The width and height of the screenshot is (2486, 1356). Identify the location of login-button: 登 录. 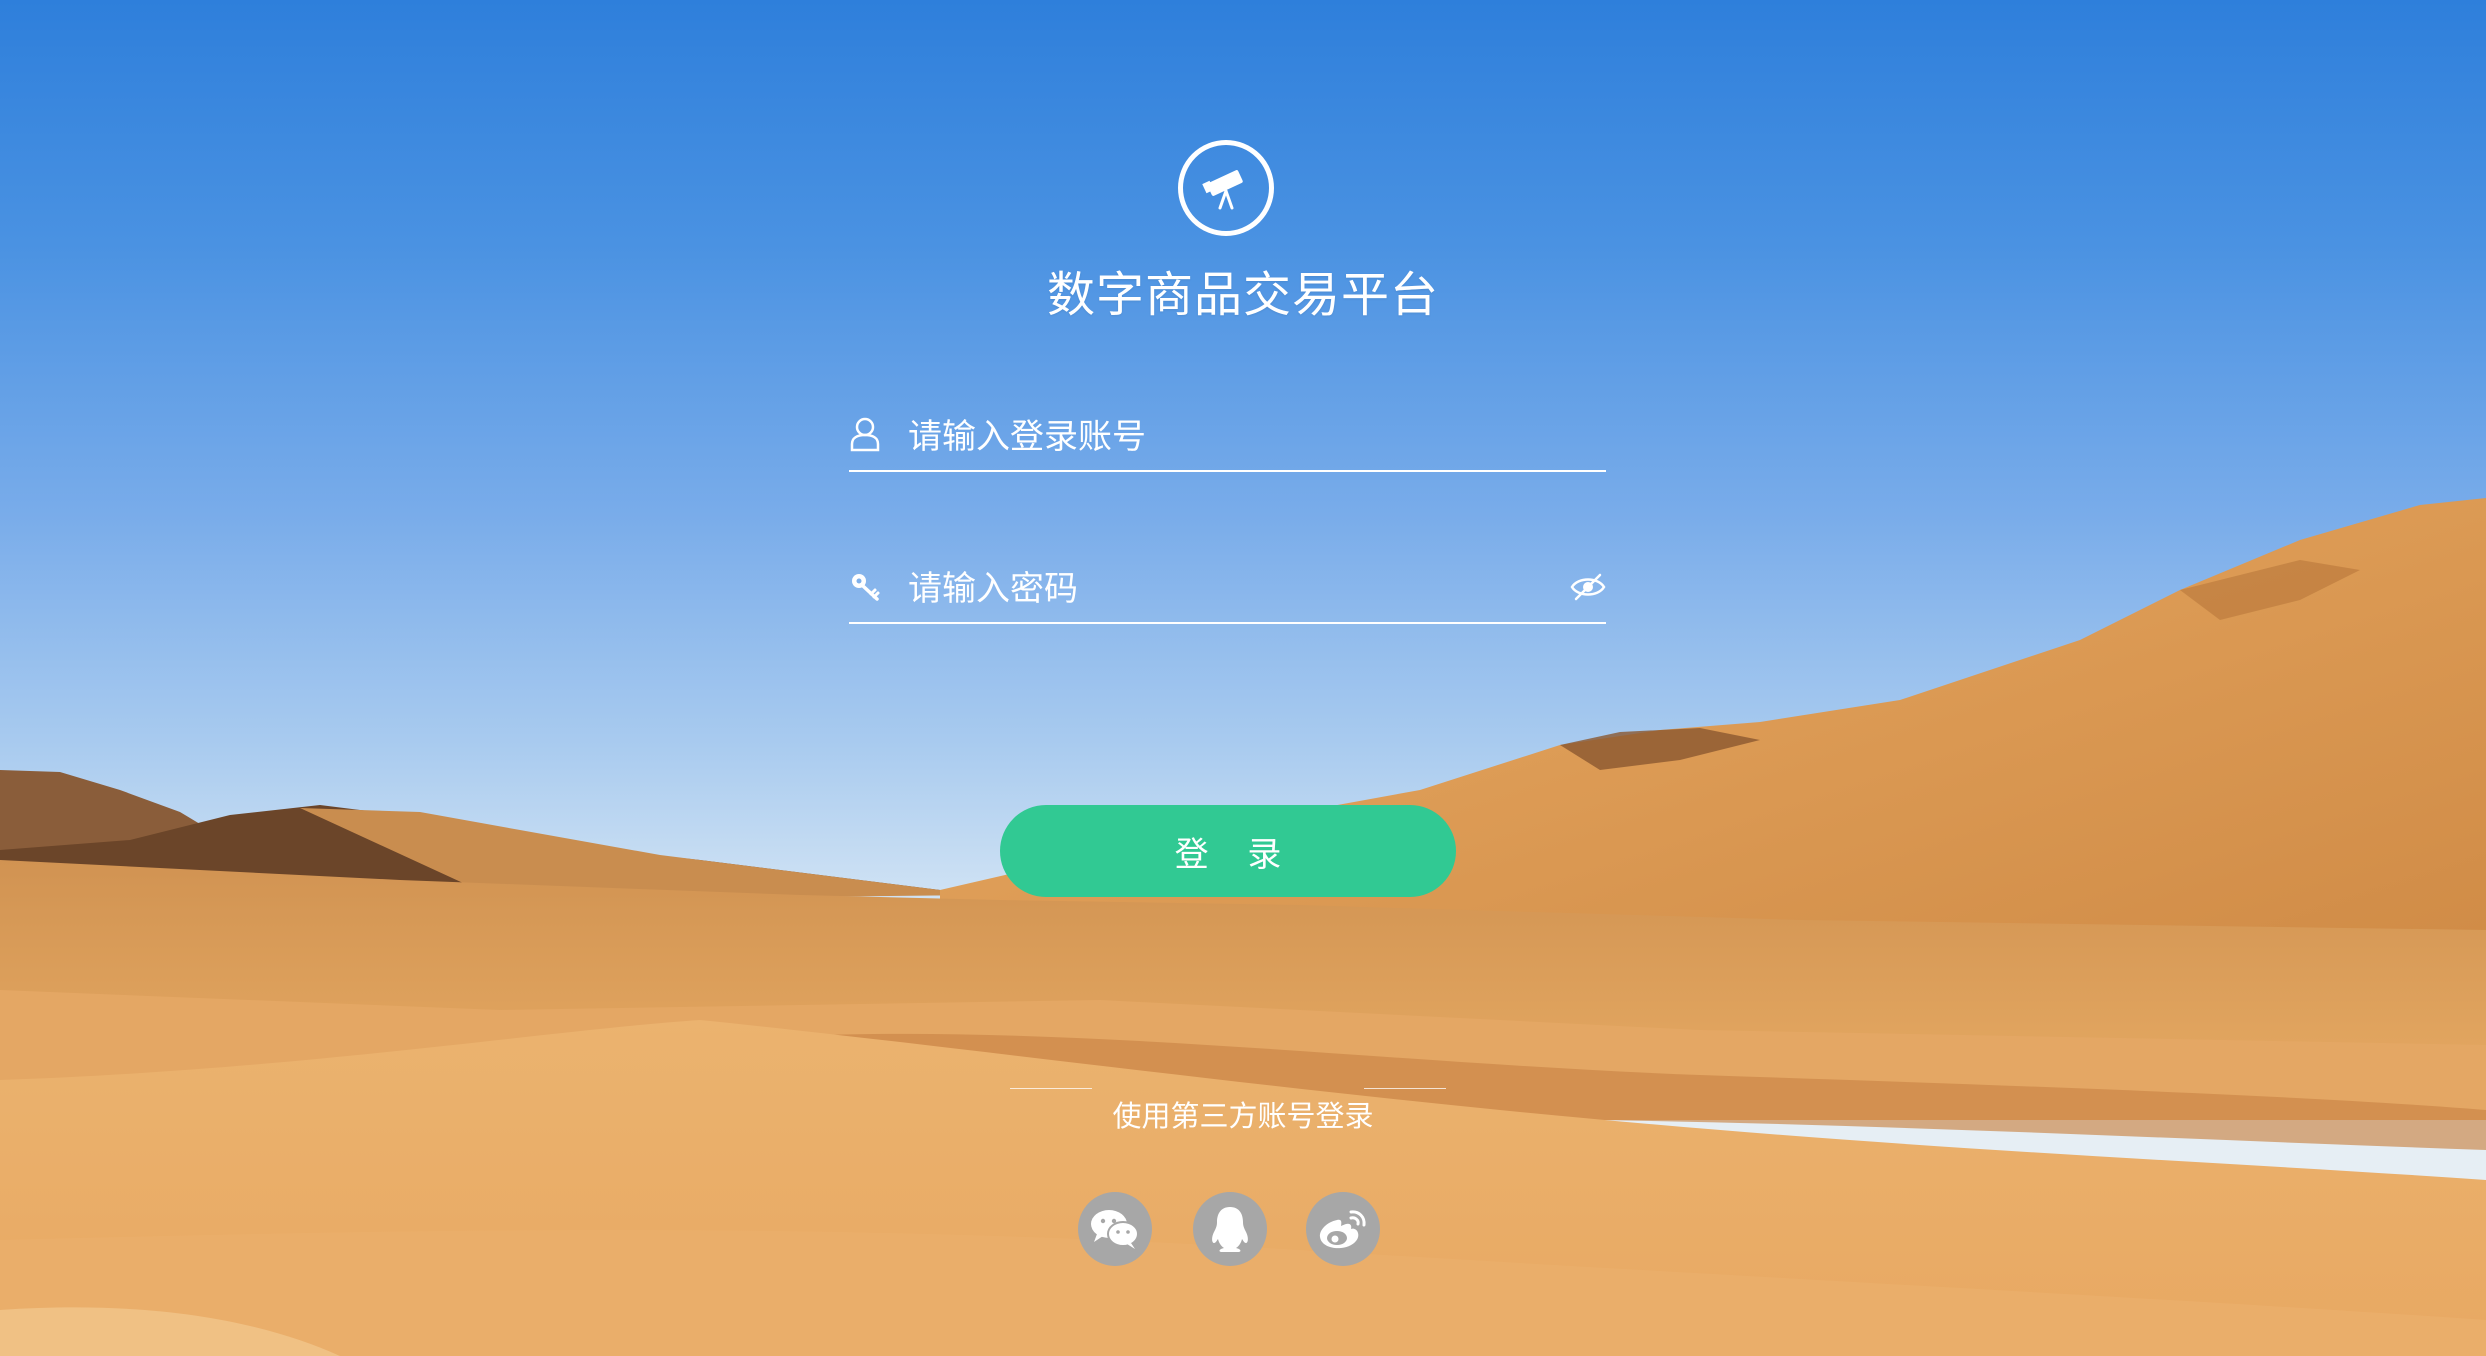
(1228, 851).